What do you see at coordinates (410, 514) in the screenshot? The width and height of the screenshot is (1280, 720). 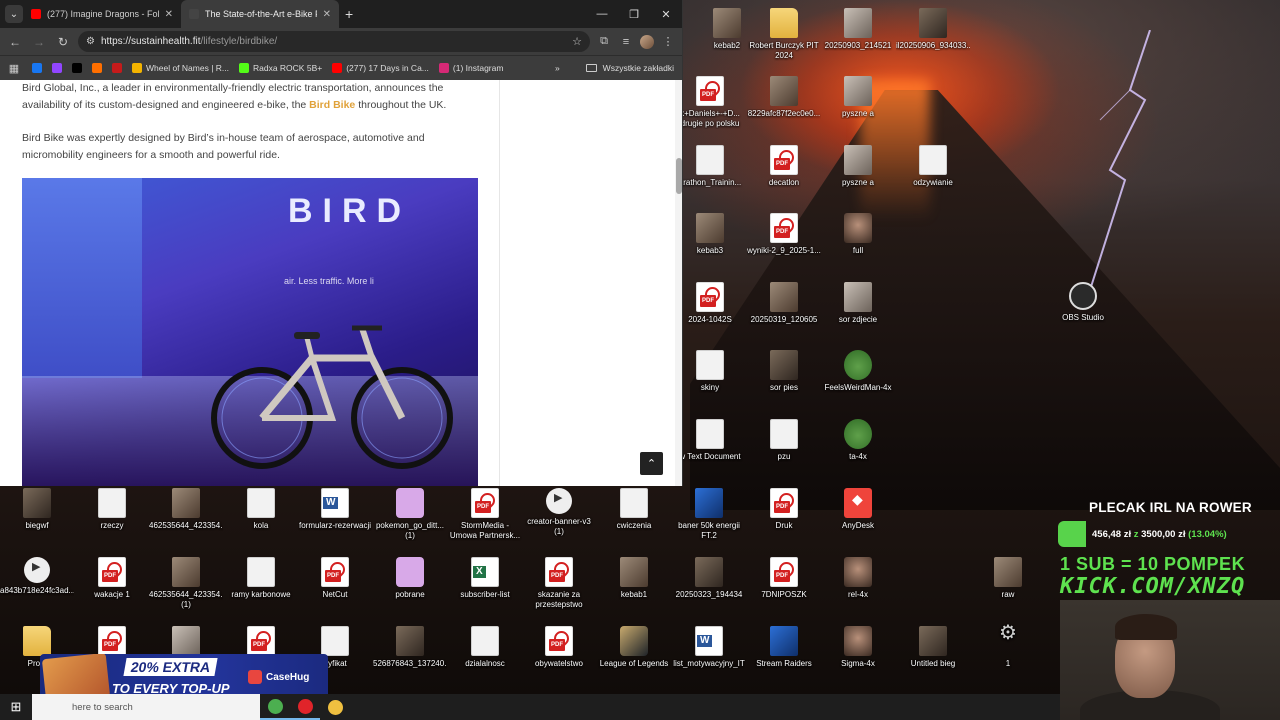 I see `desktop-icon: pokemon_go_ditt... (1)` at bounding box center [410, 514].